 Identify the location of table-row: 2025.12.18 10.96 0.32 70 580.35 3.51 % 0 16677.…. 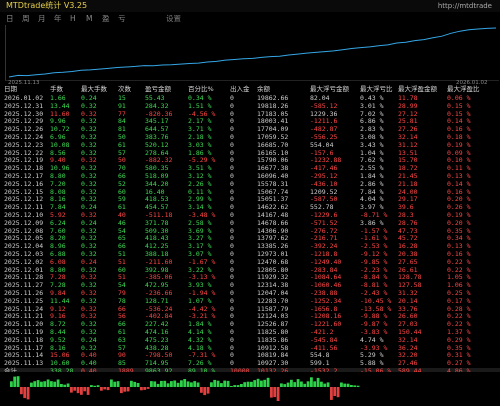
(250, 168).